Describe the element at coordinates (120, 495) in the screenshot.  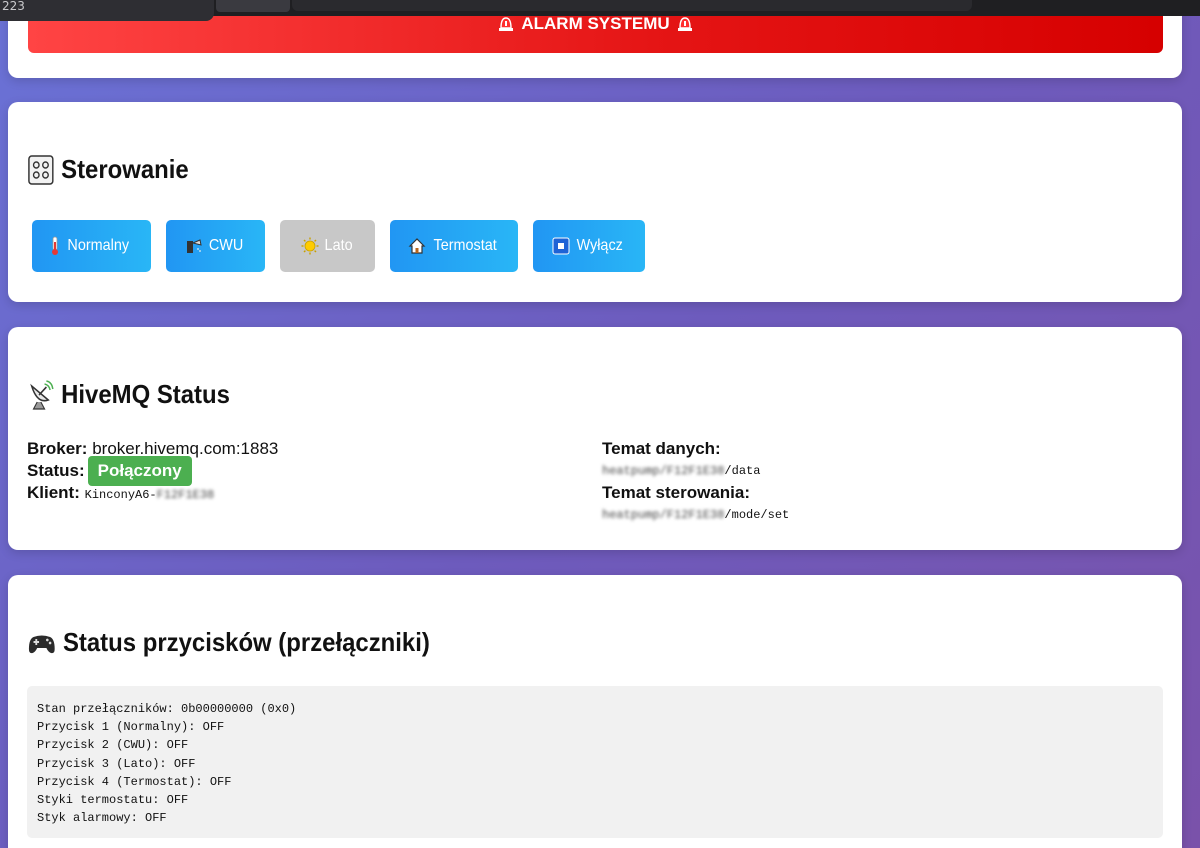
I see `client-prefix: KinconyA6-` at that location.